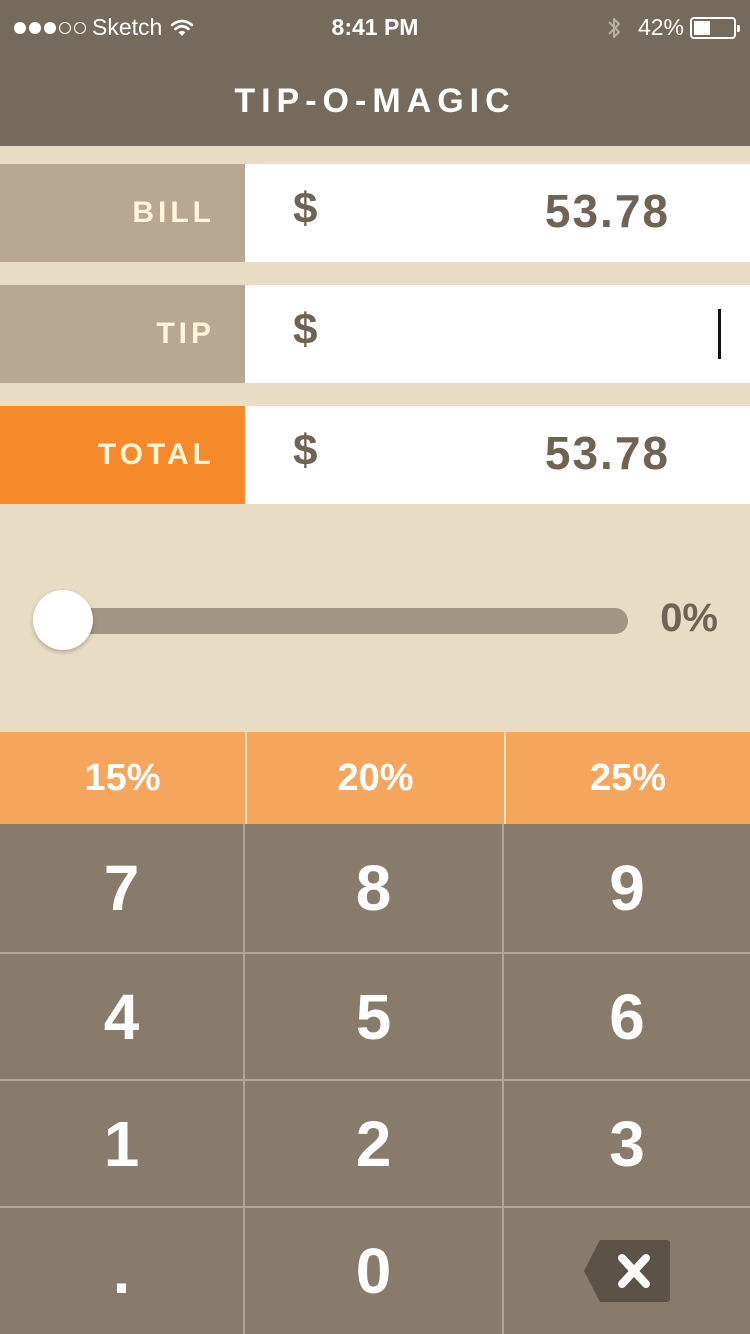 The width and height of the screenshot is (750, 1334). What do you see at coordinates (122, 213) in the screenshot?
I see `bill-label: BILL` at bounding box center [122, 213].